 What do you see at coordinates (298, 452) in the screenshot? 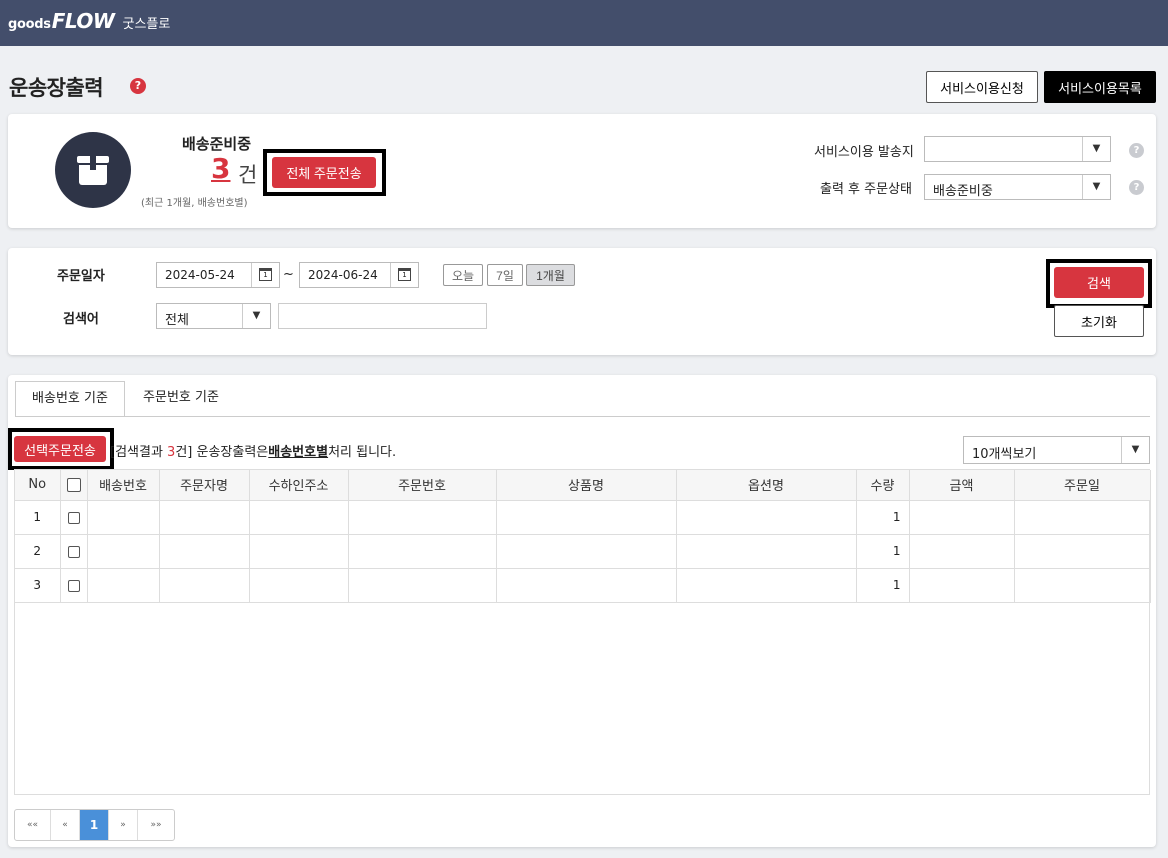
I see `result-emphasis: 배송번호별` at bounding box center [298, 452].